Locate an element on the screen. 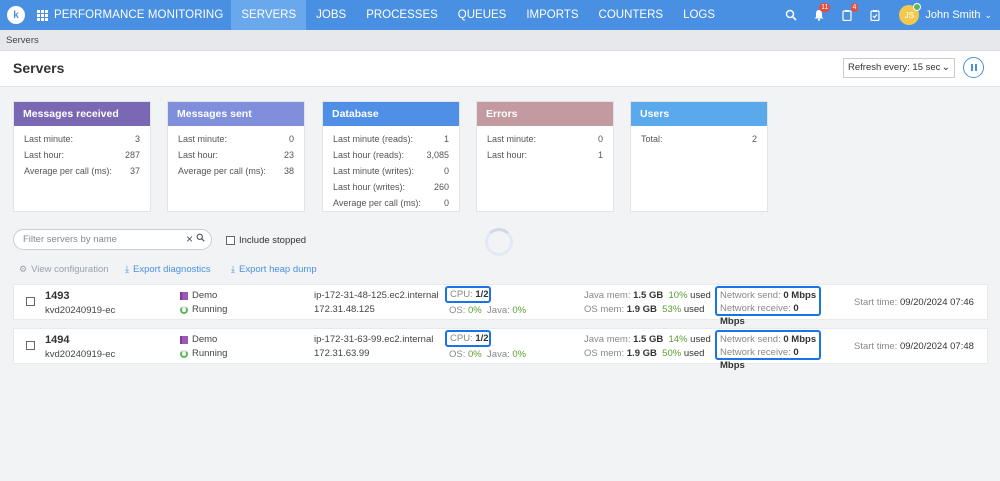  card-row: Last minute (writes): 0 is located at coordinates (391, 171).